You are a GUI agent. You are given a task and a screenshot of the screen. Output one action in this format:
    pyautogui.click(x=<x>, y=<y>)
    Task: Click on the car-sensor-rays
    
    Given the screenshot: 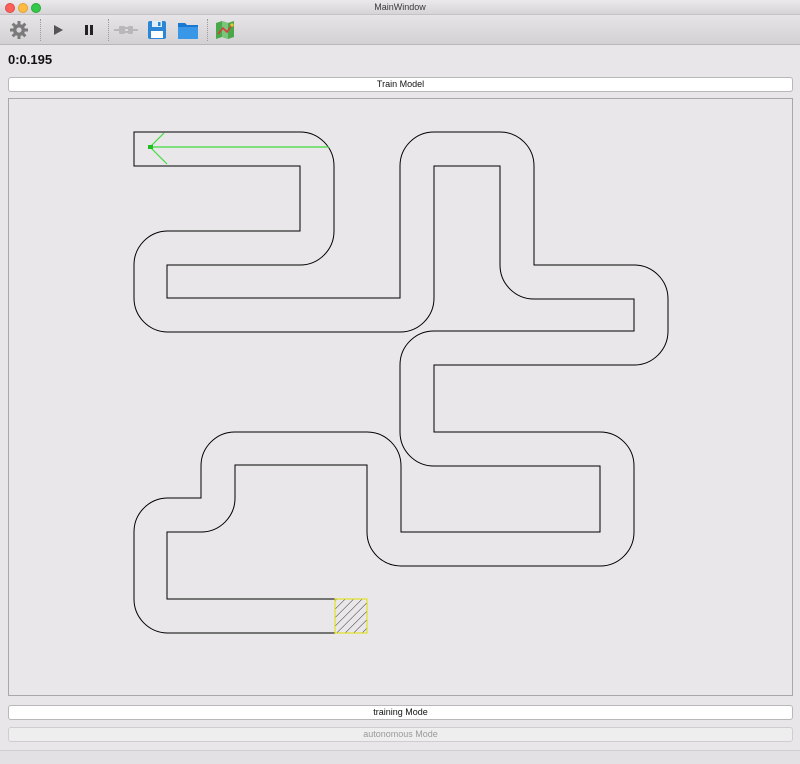 What is the action you would take?
    pyautogui.click(x=239, y=148)
    